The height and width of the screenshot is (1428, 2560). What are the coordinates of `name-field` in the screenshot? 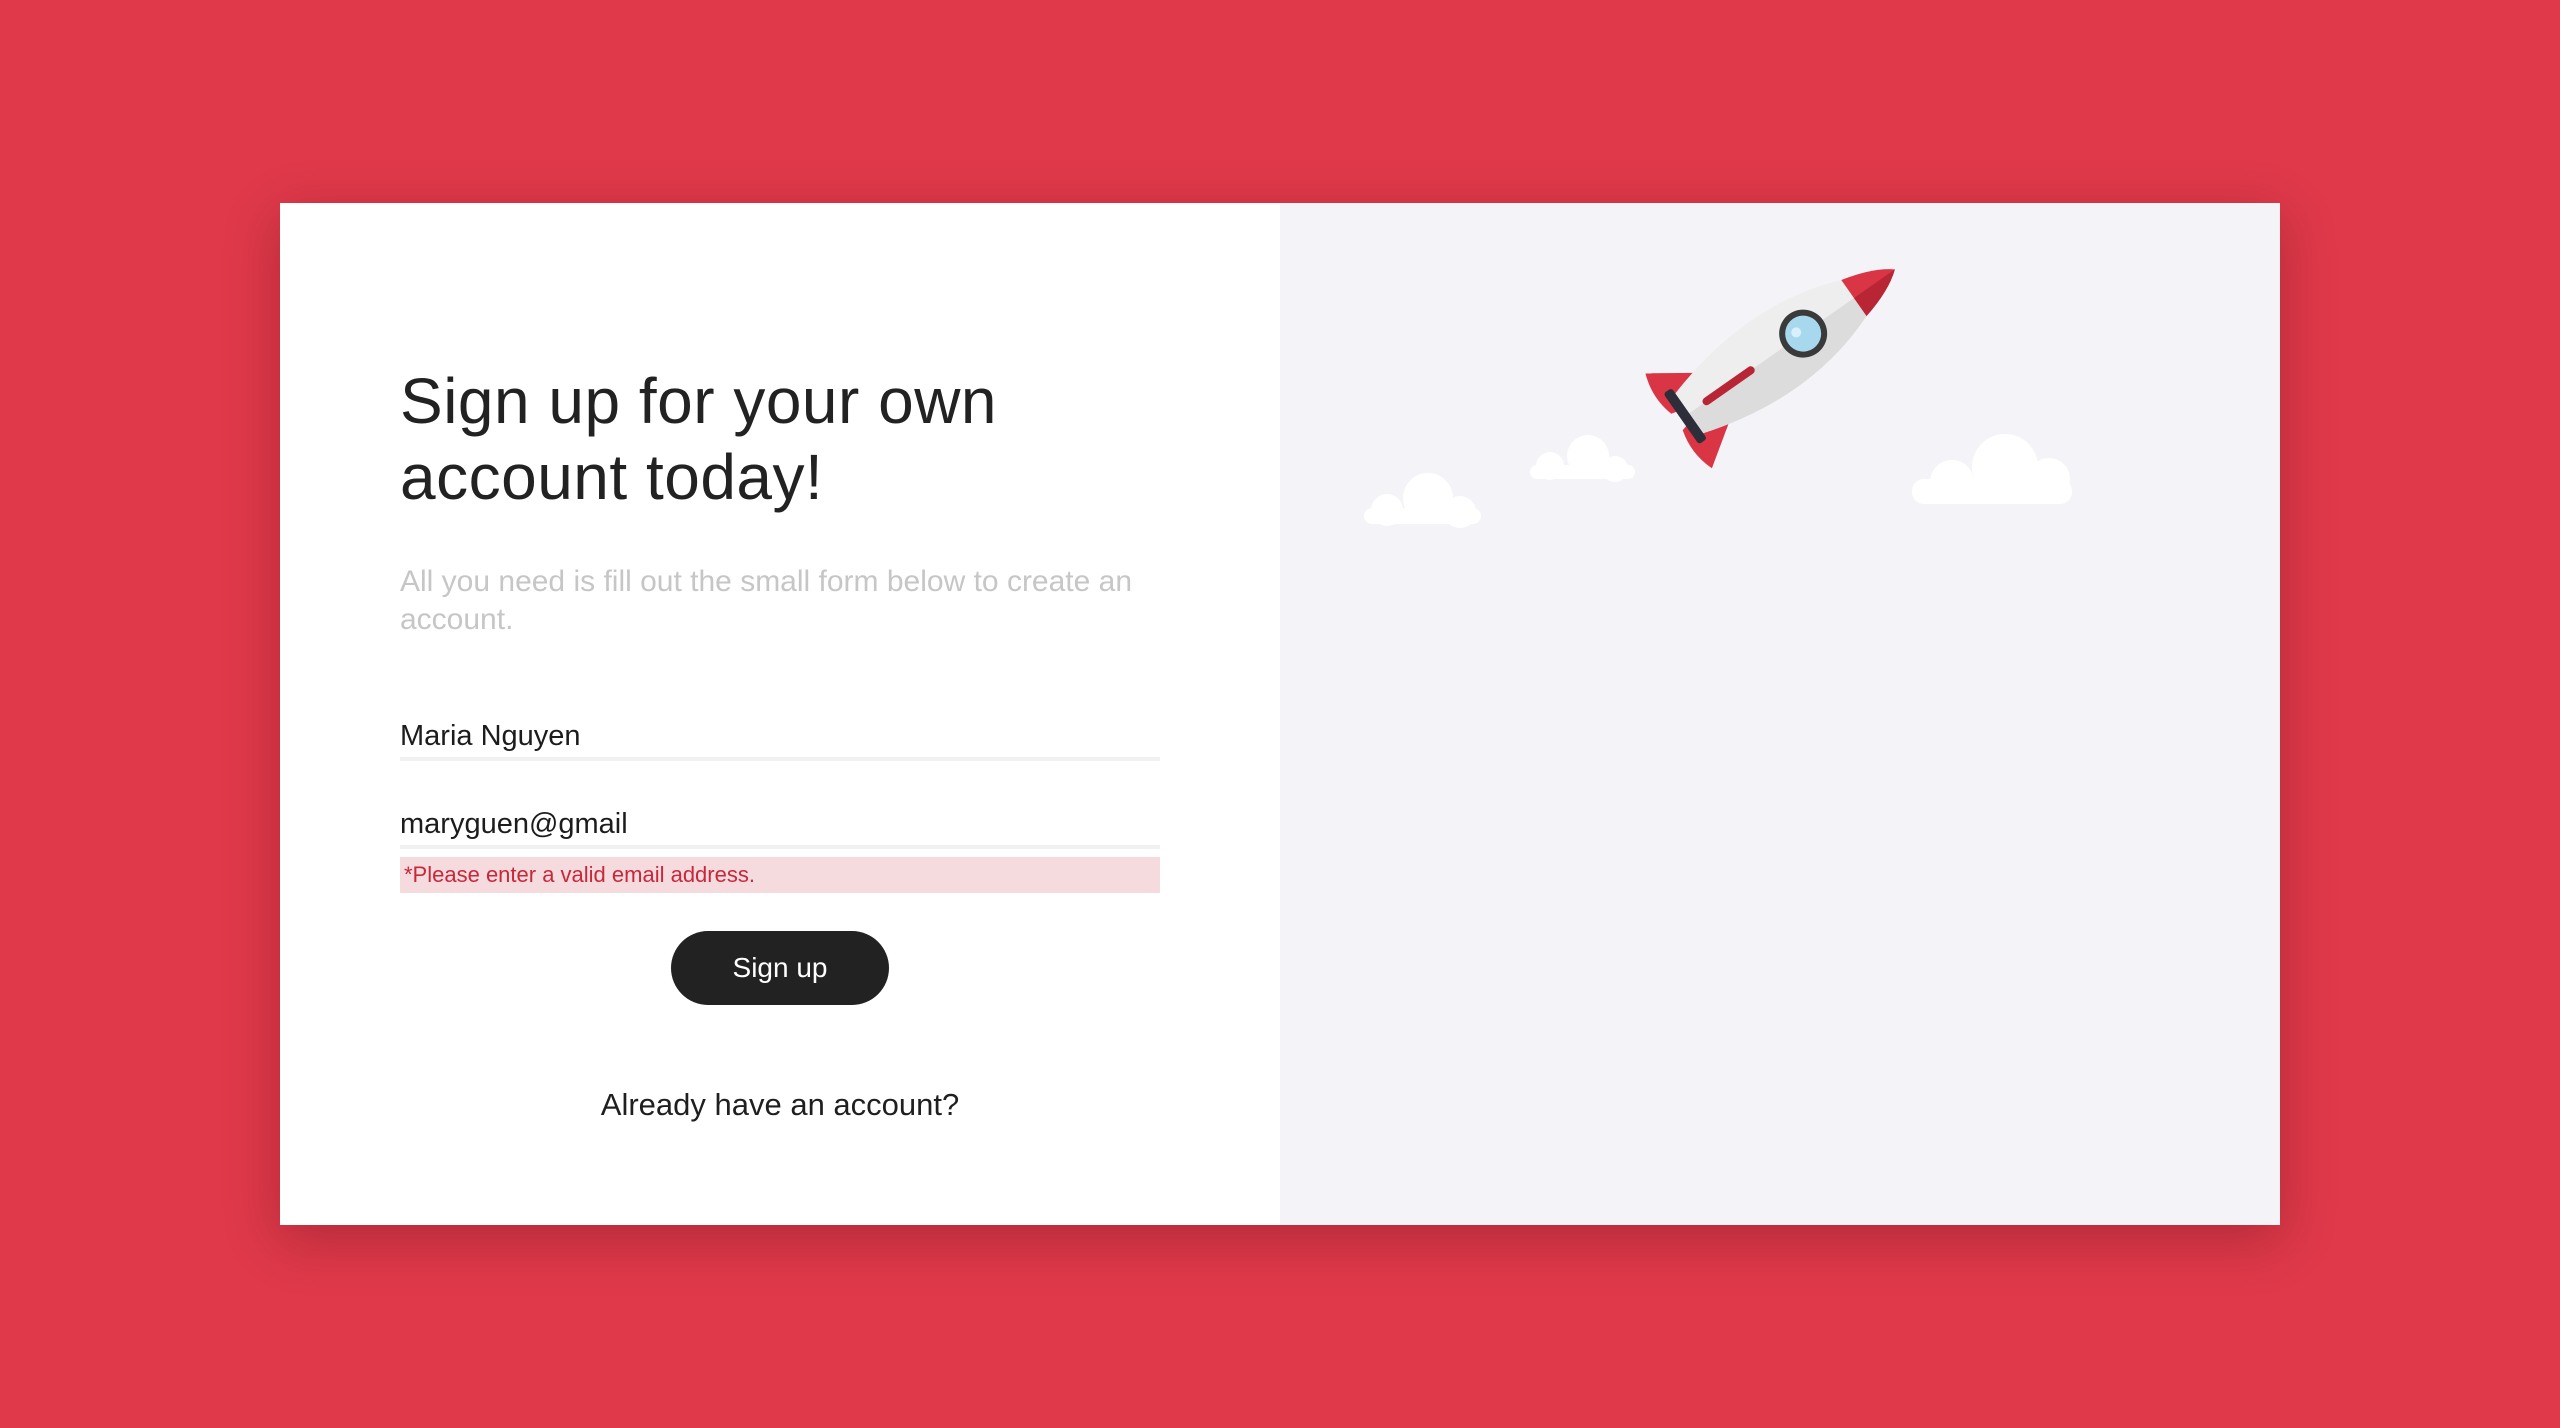 It's located at (780, 736).